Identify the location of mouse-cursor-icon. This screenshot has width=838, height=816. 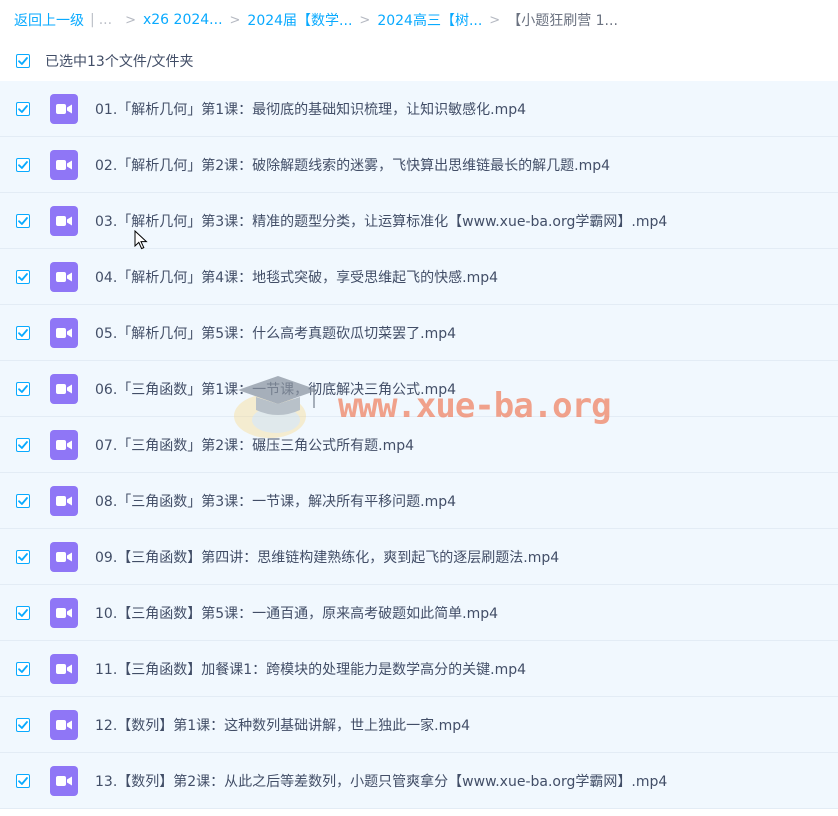
(141, 240).